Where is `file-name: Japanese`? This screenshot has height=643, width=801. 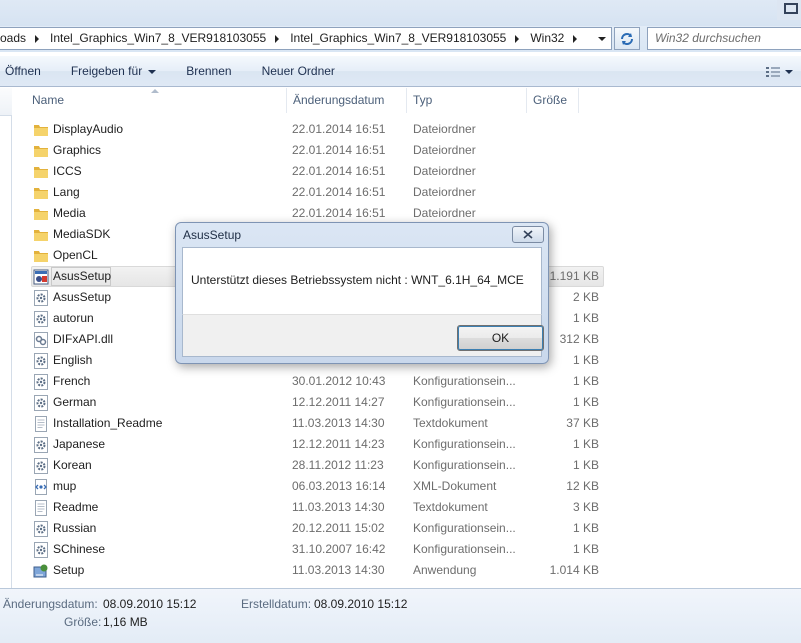 file-name: Japanese is located at coordinates (79, 444).